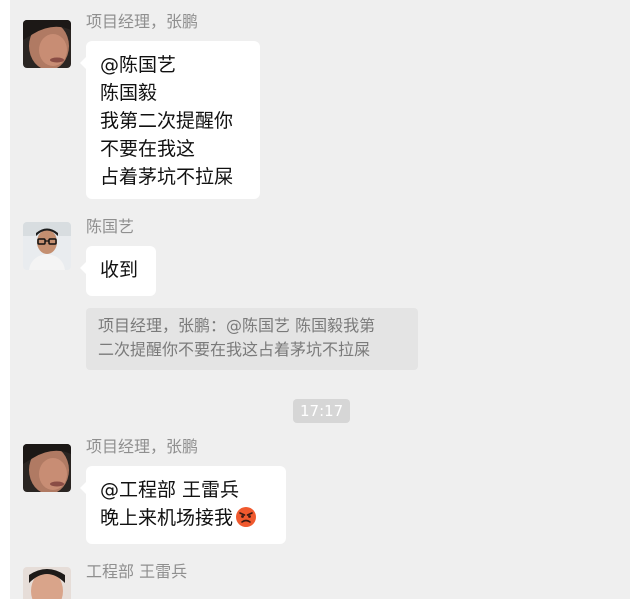 Image resolution: width=640 pixels, height=599 pixels. What do you see at coordinates (234, 349) in the screenshot?
I see `quote-line: 二次提醒你不要在我这占着茅坑不拉屎` at bounding box center [234, 349].